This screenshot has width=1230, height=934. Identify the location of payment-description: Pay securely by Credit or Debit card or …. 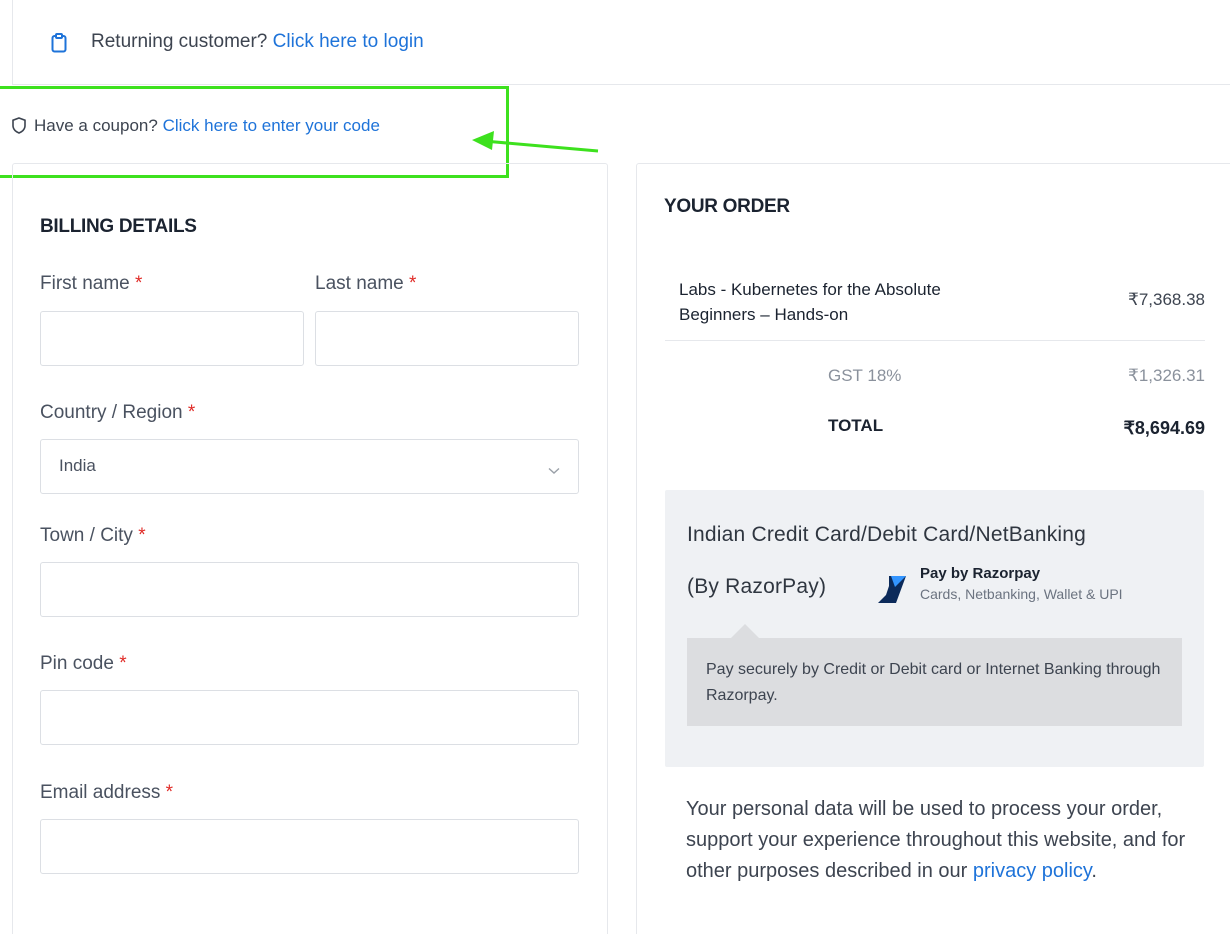
(933, 682).